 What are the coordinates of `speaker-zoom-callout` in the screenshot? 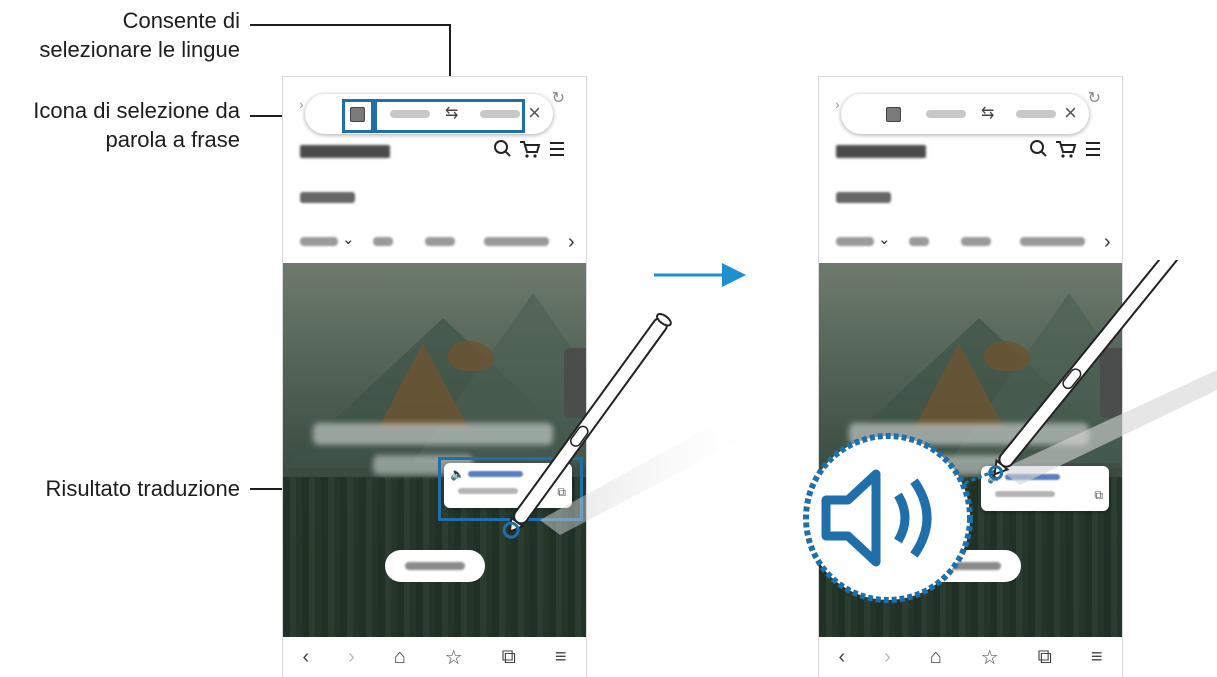 It's located at (899, 518).